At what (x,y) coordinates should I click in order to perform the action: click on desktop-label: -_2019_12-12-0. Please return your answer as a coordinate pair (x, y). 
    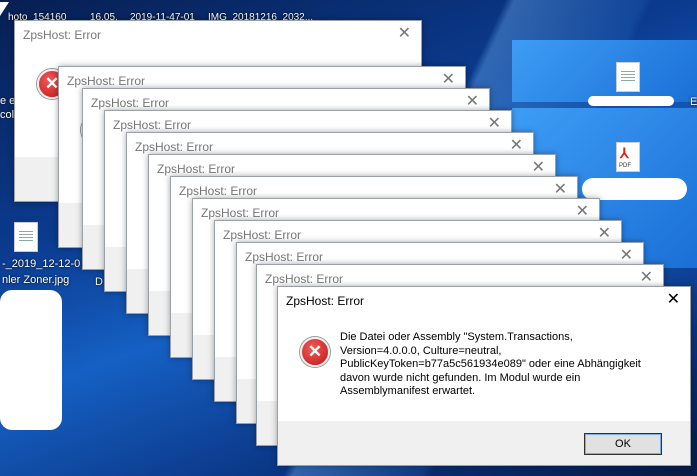
    Looking at the image, I should click on (41, 264).